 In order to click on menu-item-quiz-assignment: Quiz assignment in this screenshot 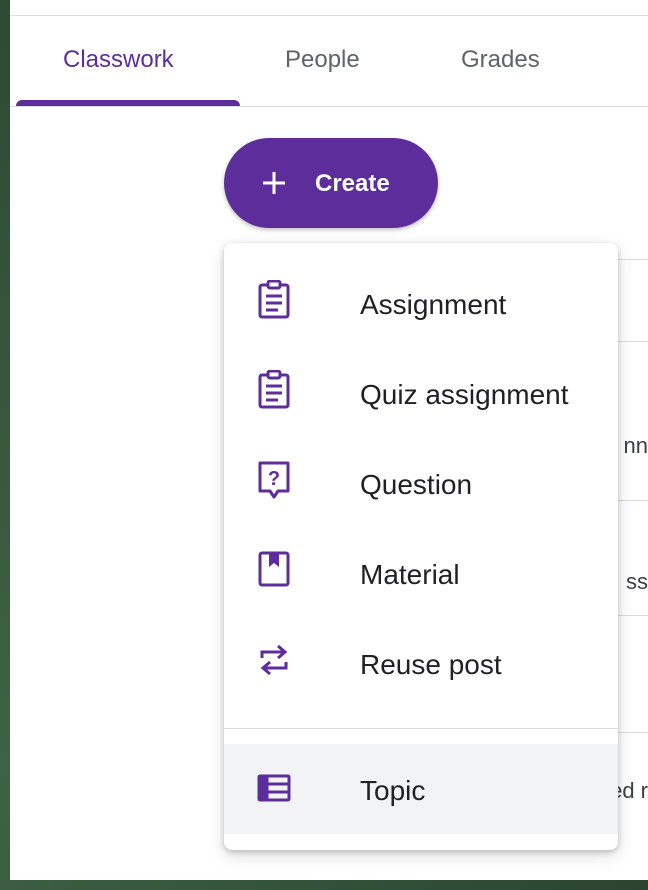, I will do `click(421, 393)`.